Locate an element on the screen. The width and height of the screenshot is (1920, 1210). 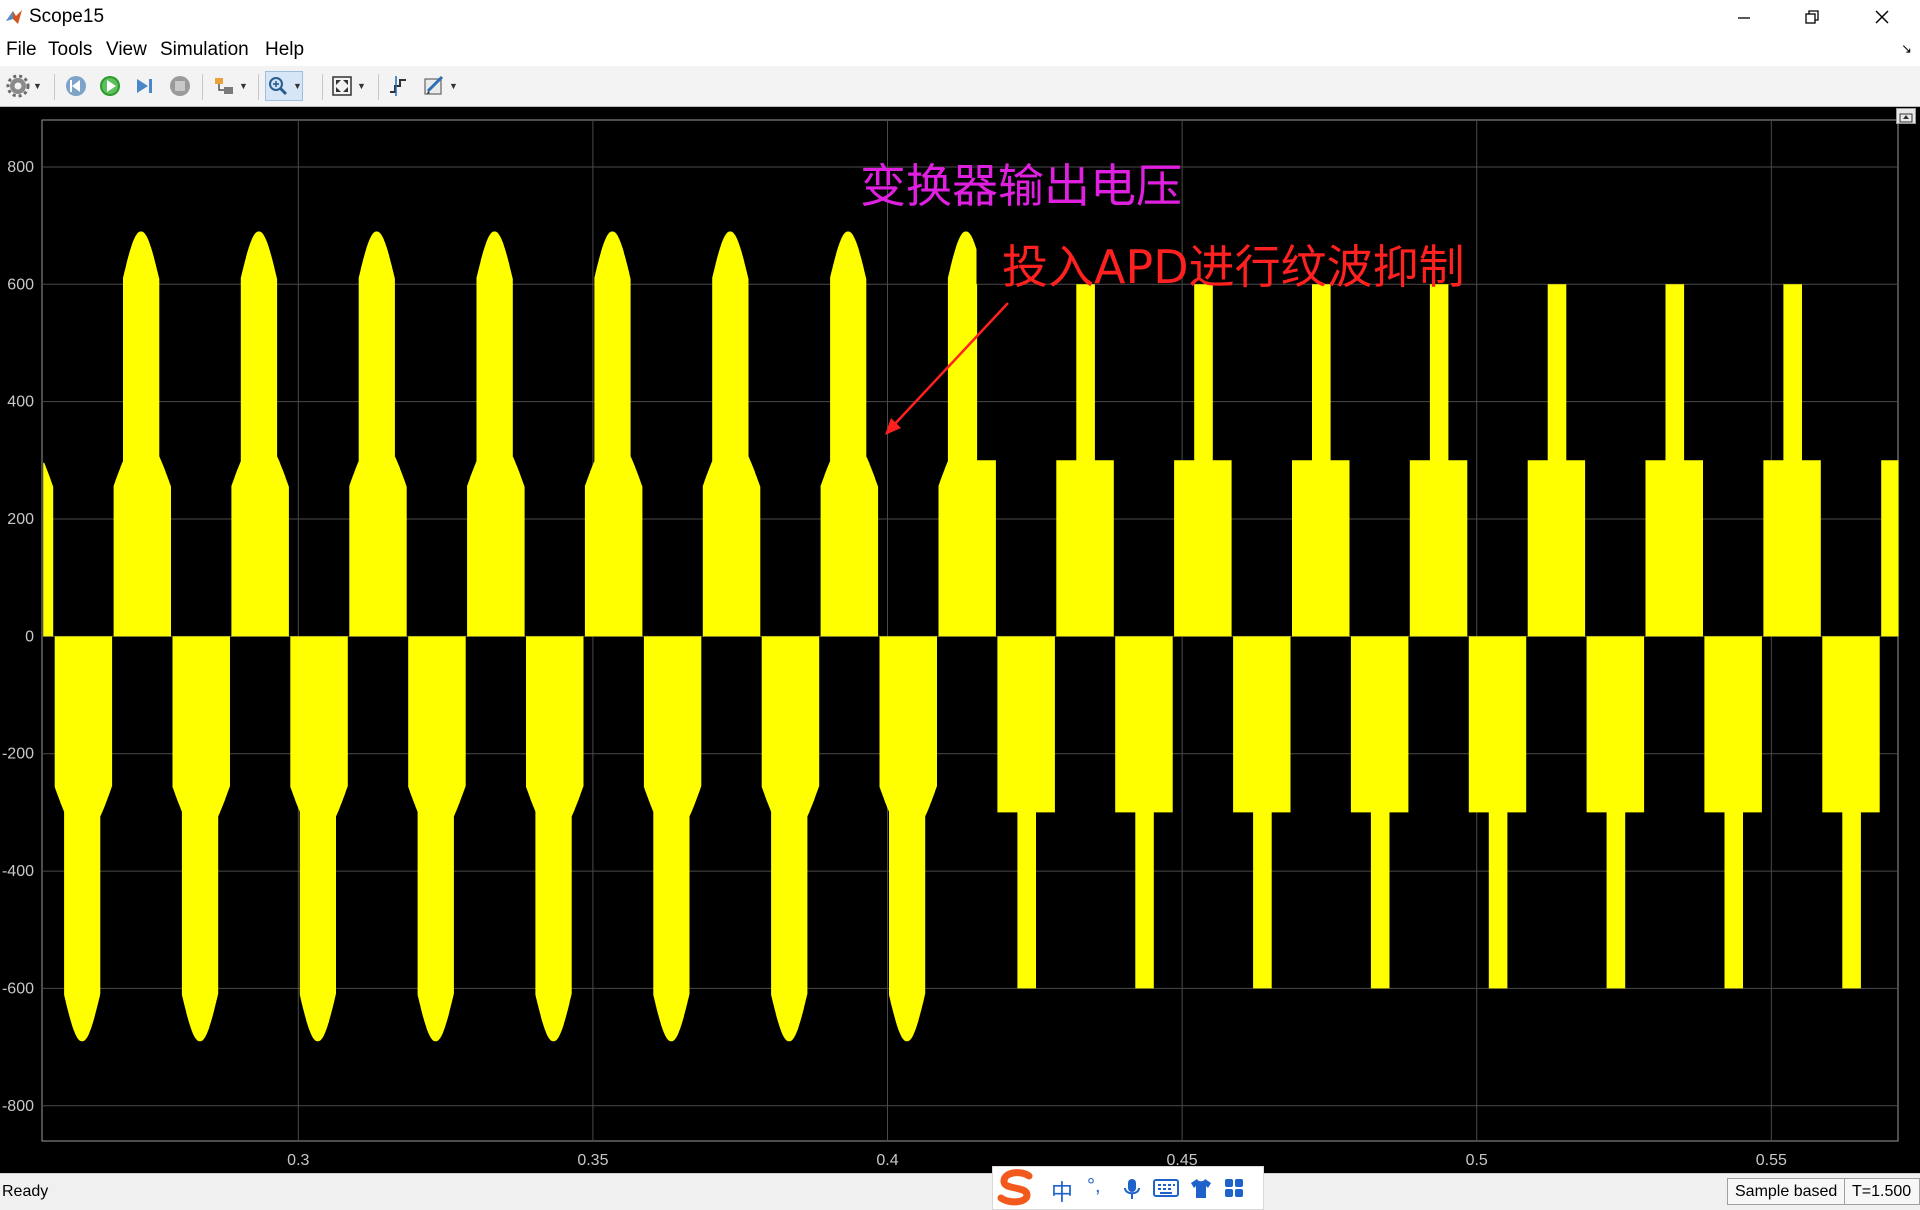
y-tick-label: -600 is located at coordinates (18, 988).